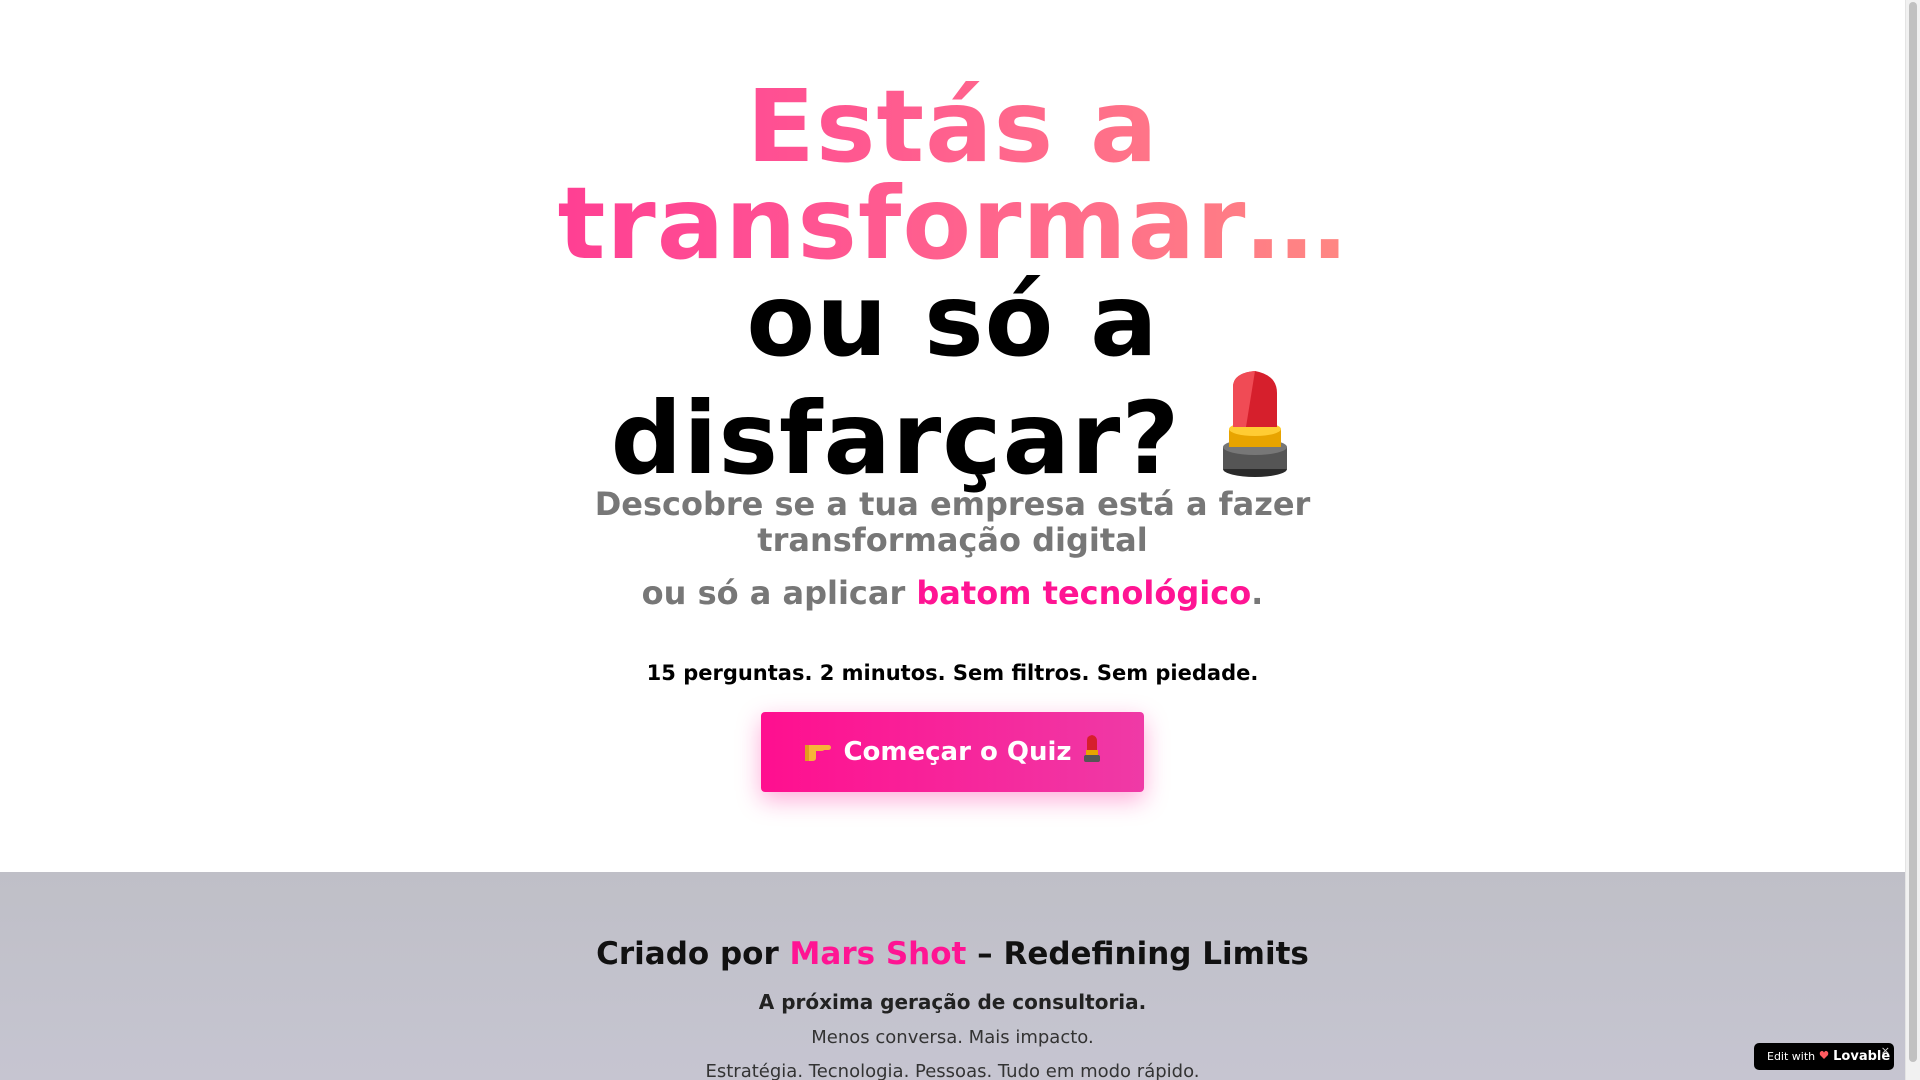  Describe the element at coordinates (1885, 1050) in the screenshot. I see `close-icon: ×` at that location.